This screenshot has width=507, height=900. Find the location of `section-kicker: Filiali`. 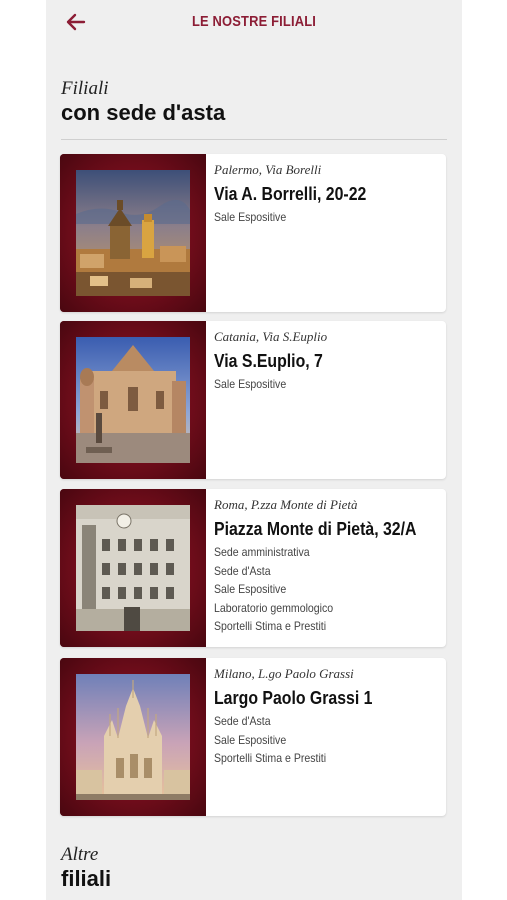

section-kicker: Filiali is located at coordinates (85, 88).